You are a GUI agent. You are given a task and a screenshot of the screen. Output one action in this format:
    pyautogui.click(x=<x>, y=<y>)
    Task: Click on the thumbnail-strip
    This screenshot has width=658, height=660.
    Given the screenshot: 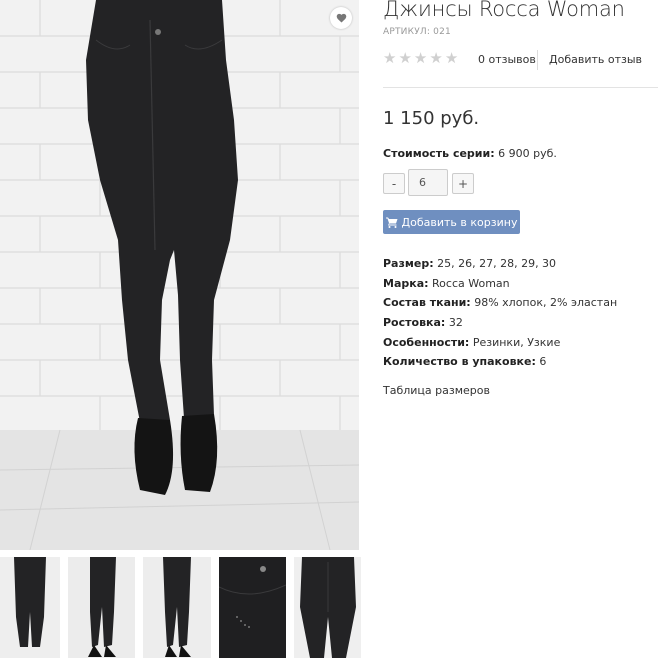 What is the action you would take?
    pyautogui.click(x=181, y=608)
    